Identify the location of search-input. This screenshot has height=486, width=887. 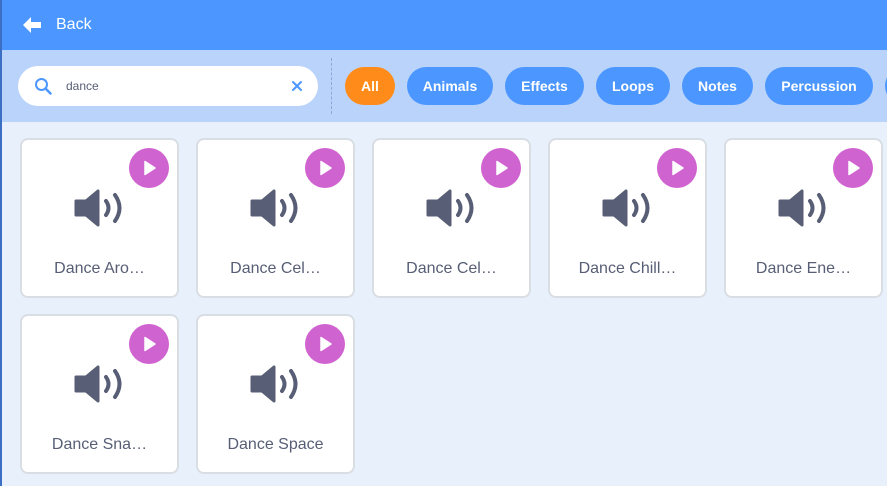
(166, 86).